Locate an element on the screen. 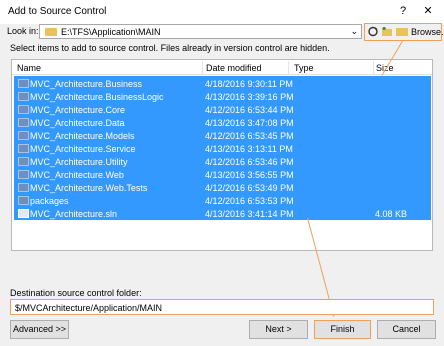  item-name: packages is located at coordinates (49, 201).